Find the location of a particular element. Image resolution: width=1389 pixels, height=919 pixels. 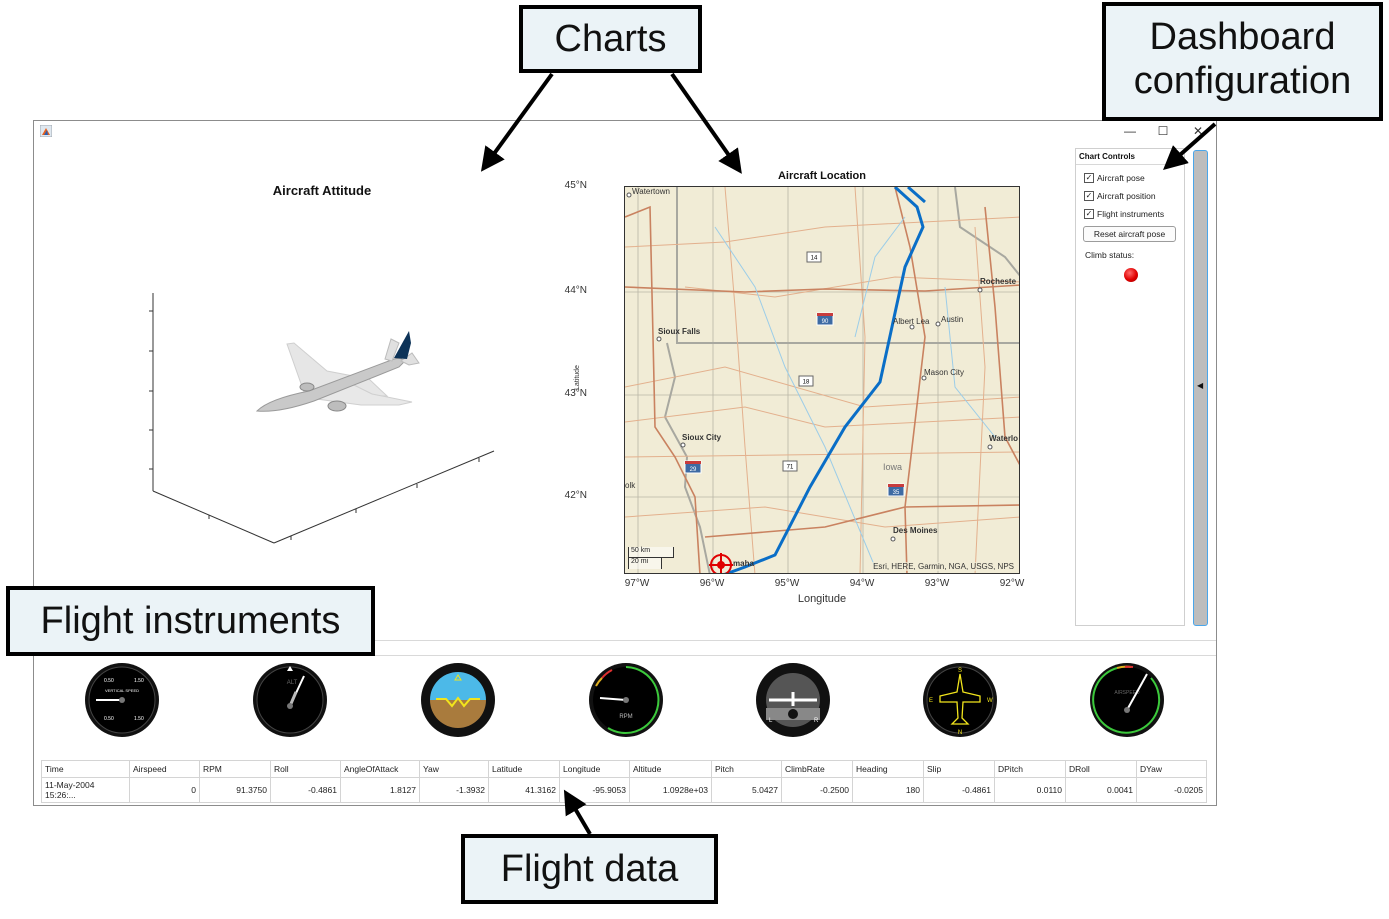

table-cell: 1.0928e+03 is located at coordinates (670, 790).